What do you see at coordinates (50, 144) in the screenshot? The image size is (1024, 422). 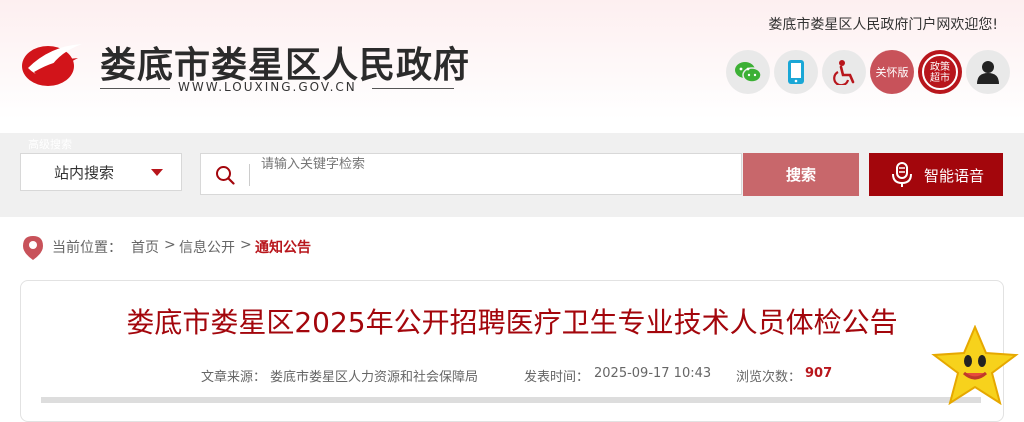 I see `advanced-search-link: 高级搜索` at bounding box center [50, 144].